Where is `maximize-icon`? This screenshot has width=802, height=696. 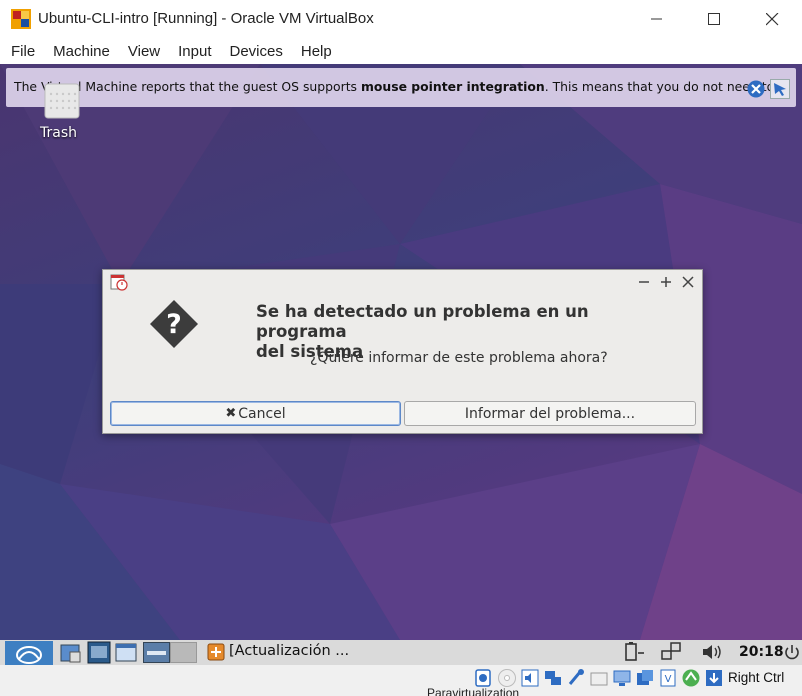
maximize-icon is located at coordinates (713, 18).